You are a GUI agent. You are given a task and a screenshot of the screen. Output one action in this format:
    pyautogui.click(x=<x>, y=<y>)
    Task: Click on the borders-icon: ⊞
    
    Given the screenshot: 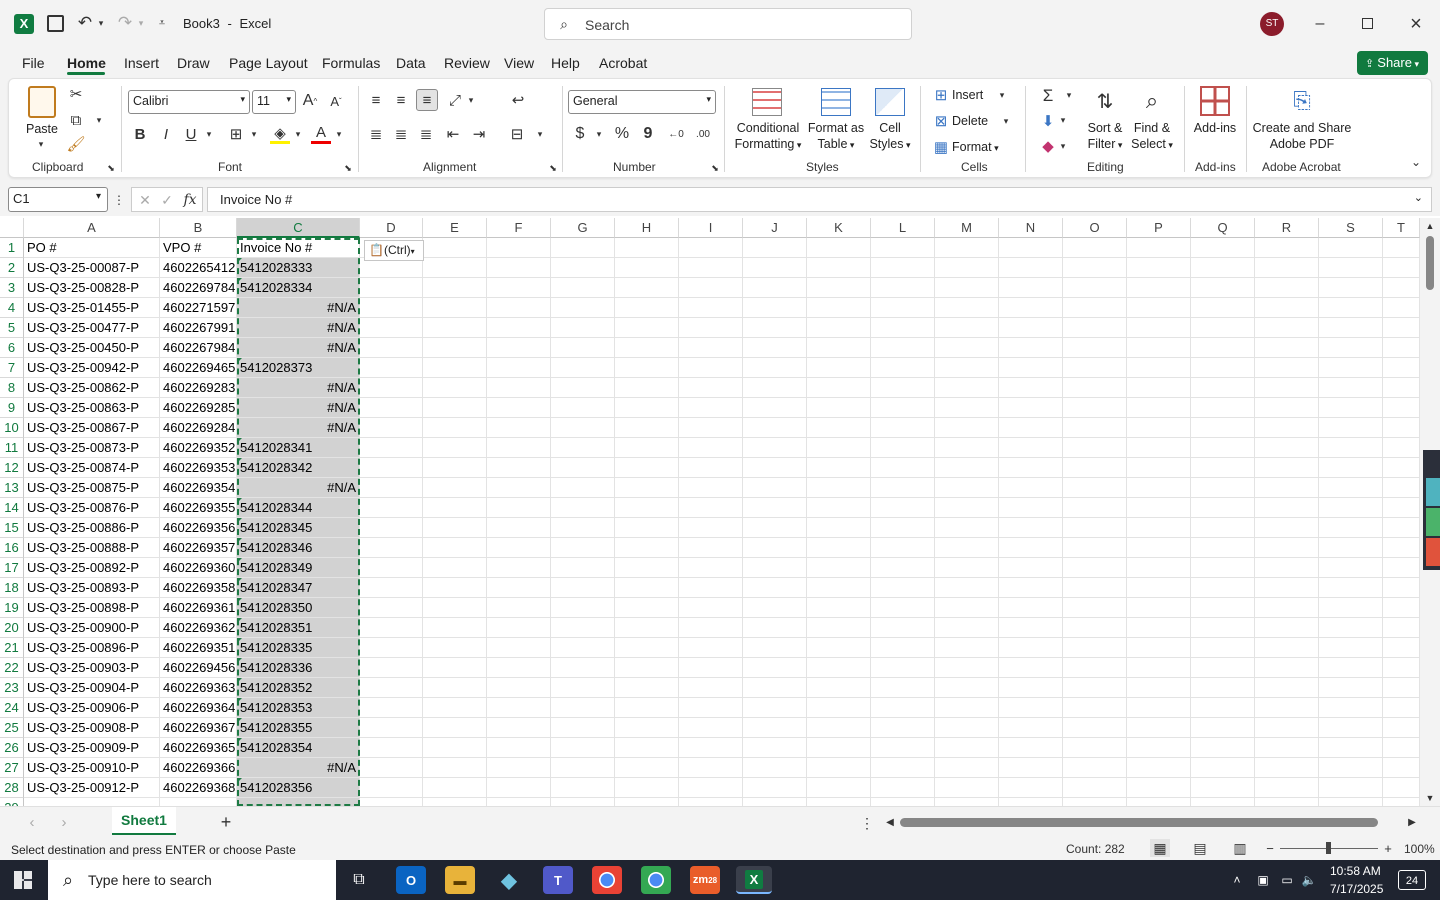 What is the action you would take?
    pyautogui.click(x=236, y=134)
    